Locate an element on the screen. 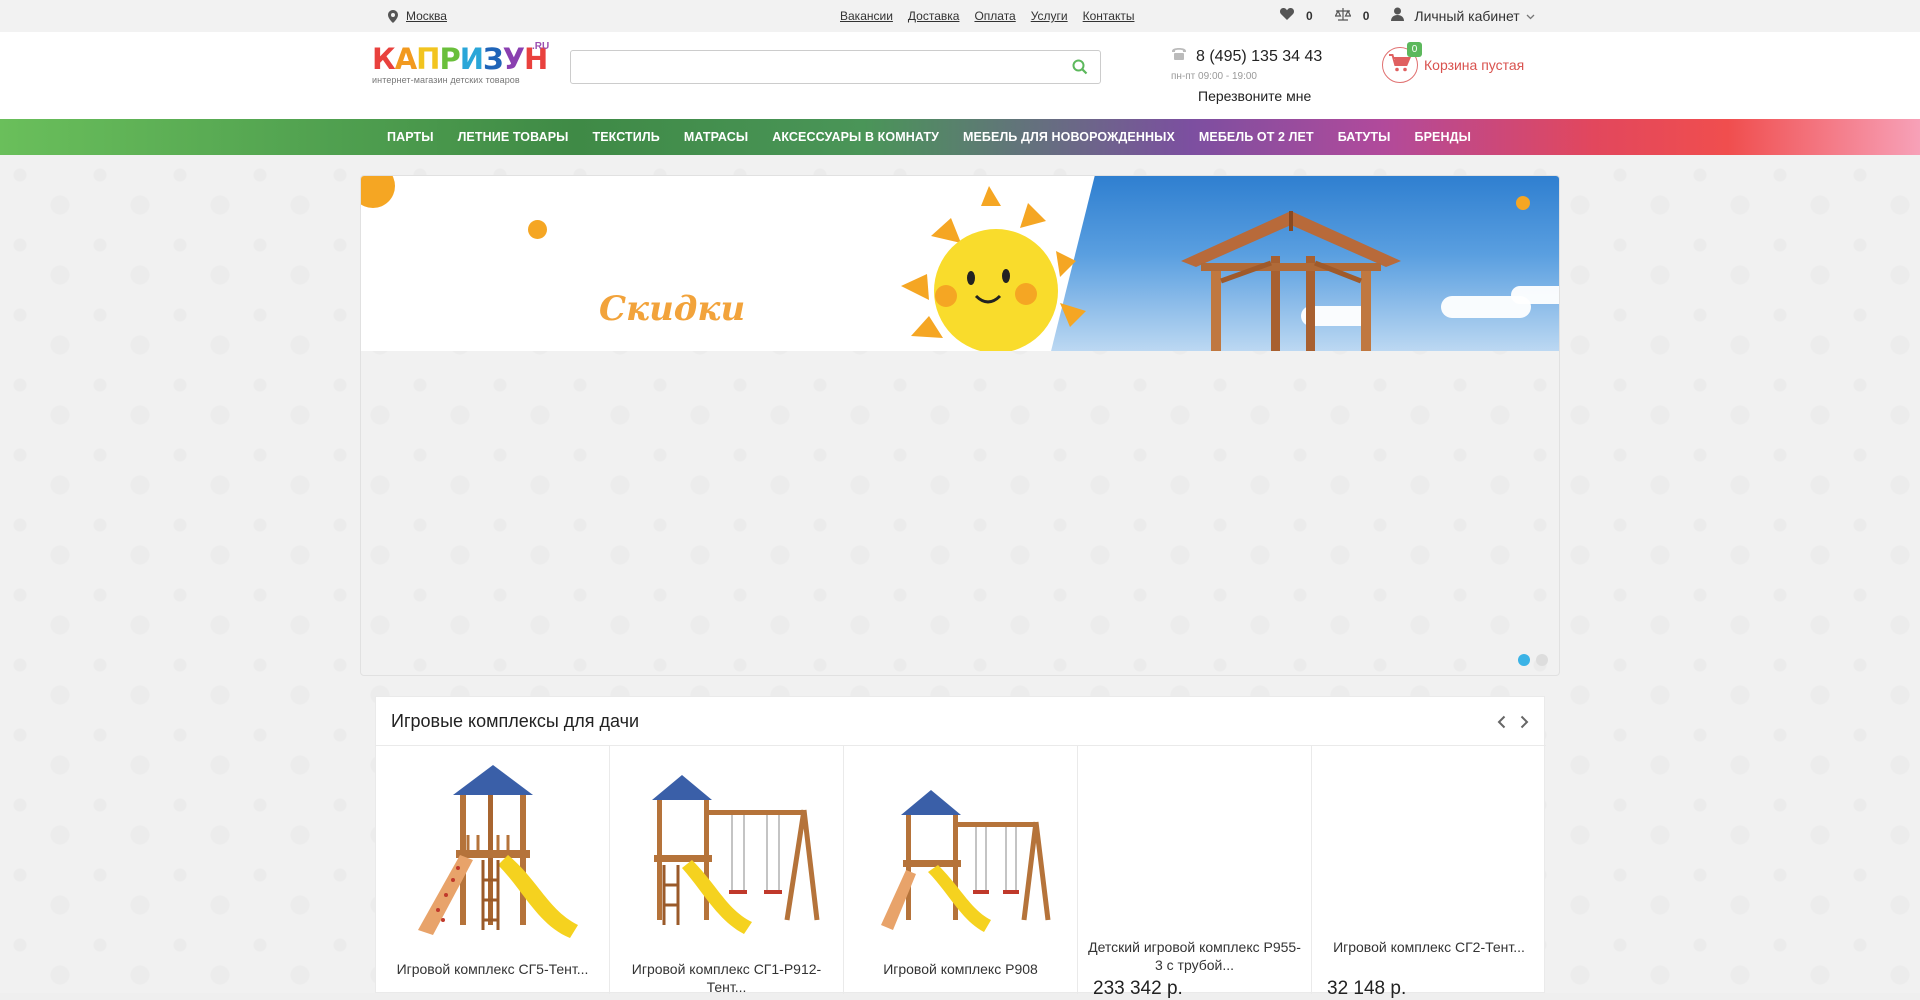 The image size is (1920, 1000). product-price: 32 148 р. is located at coordinates (1367, 988).